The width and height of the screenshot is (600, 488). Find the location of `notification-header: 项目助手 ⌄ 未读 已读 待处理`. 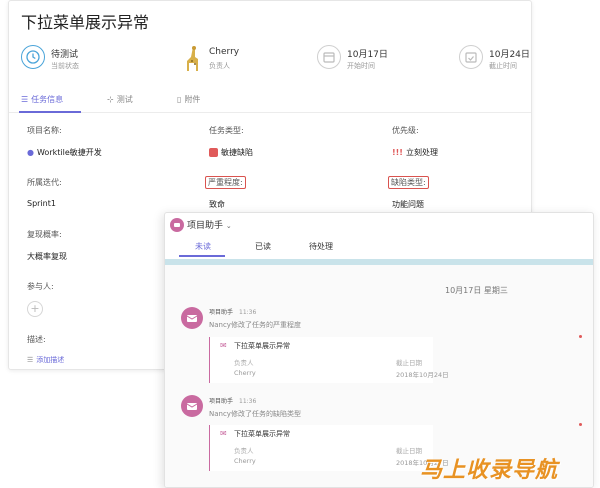

notification-header: 项目助手 ⌄ 未读 已读 待处理 is located at coordinates (379, 235).